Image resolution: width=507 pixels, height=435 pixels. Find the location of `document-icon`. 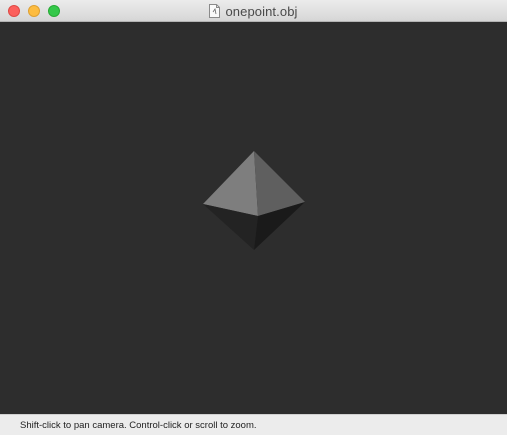

document-icon is located at coordinates (215, 11).